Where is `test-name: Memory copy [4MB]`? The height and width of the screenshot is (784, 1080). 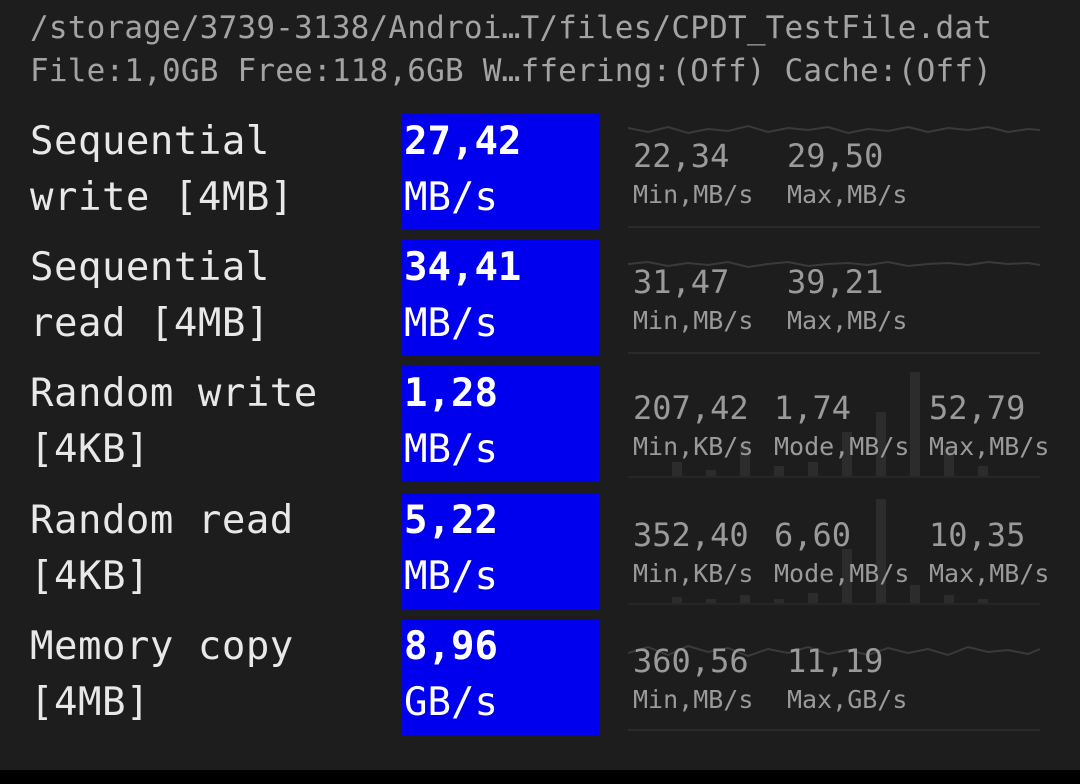
test-name: Memory copy [4MB] is located at coordinates (162, 674).